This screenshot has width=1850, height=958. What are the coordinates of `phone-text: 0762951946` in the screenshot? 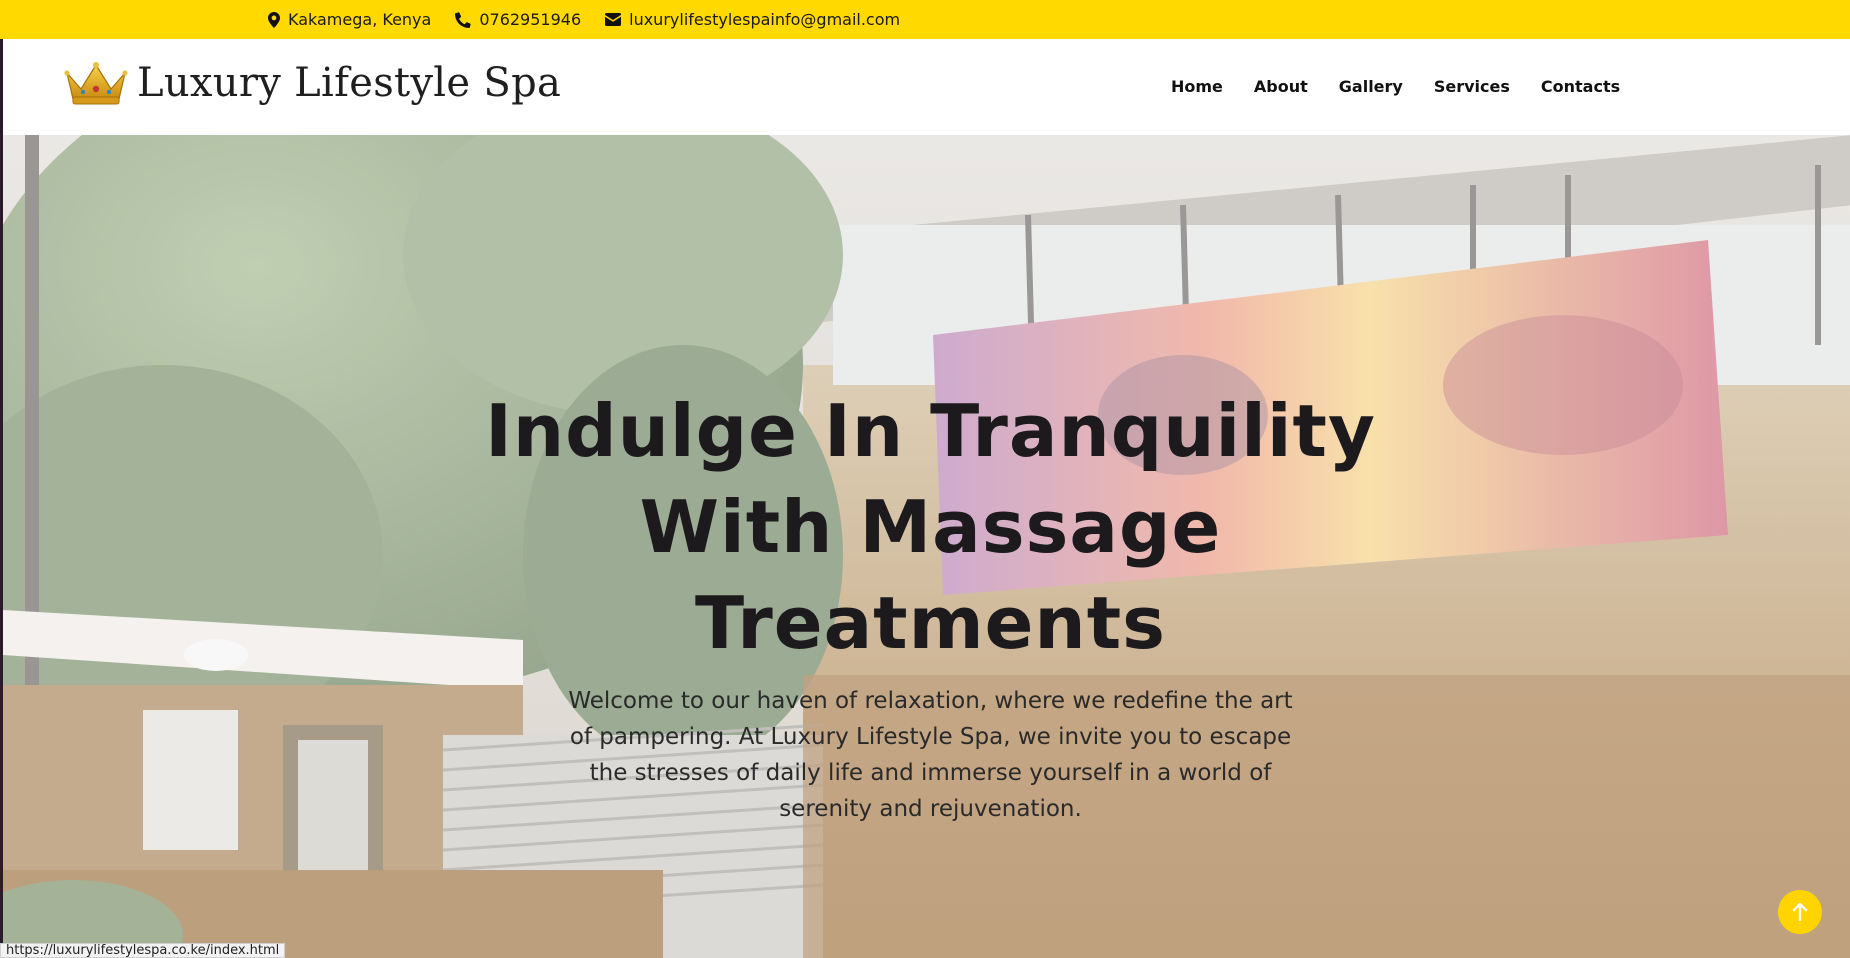 It's located at (530, 19).